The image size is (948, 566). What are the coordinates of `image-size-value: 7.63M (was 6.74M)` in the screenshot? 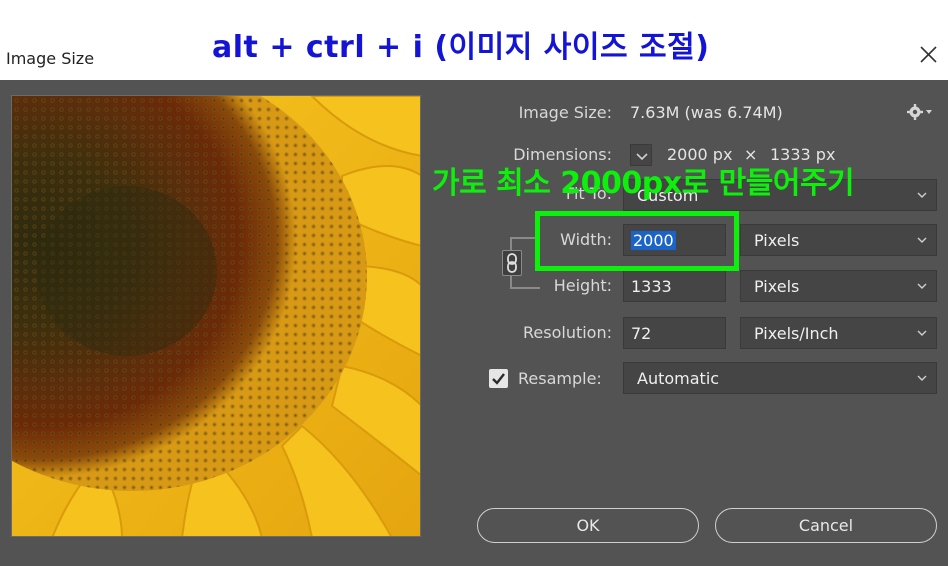 It's located at (706, 112).